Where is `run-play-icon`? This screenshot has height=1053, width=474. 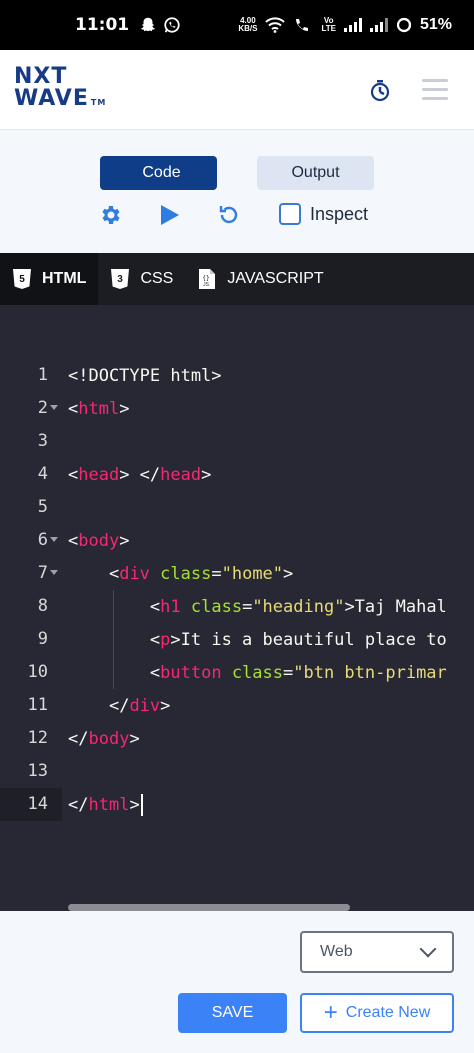 run-play-icon is located at coordinates (170, 215).